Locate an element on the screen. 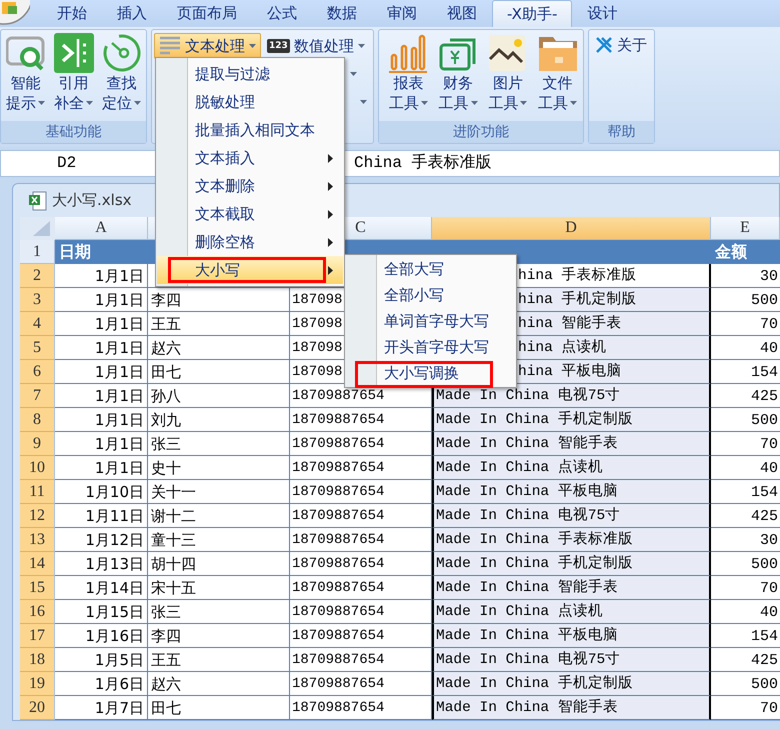 This screenshot has height=729, width=780. row-header: 20 is located at coordinates (37, 708).